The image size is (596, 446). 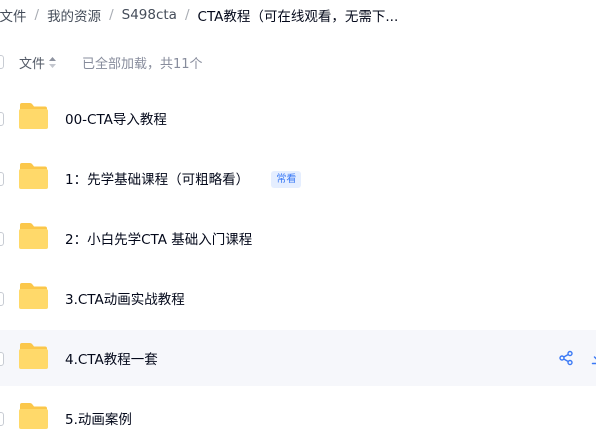 I want to click on file-name-text: 4.CTA教程一套, so click(x=111, y=360).